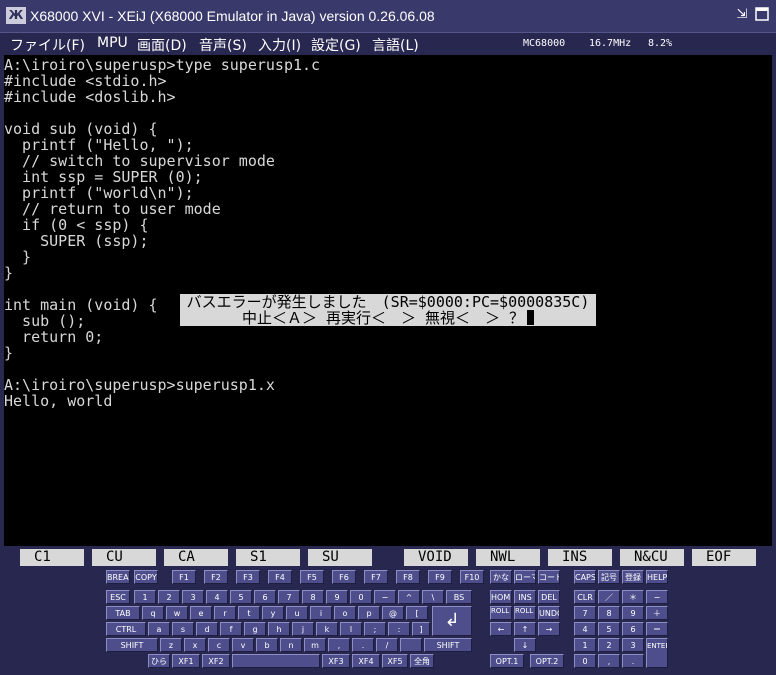 This screenshot has height=675, width=776. What do you see at coordinates (525, 613) in the screenshot?
I see `keyboard-key: ROLL DOWN` at bounding box center [525, 613].